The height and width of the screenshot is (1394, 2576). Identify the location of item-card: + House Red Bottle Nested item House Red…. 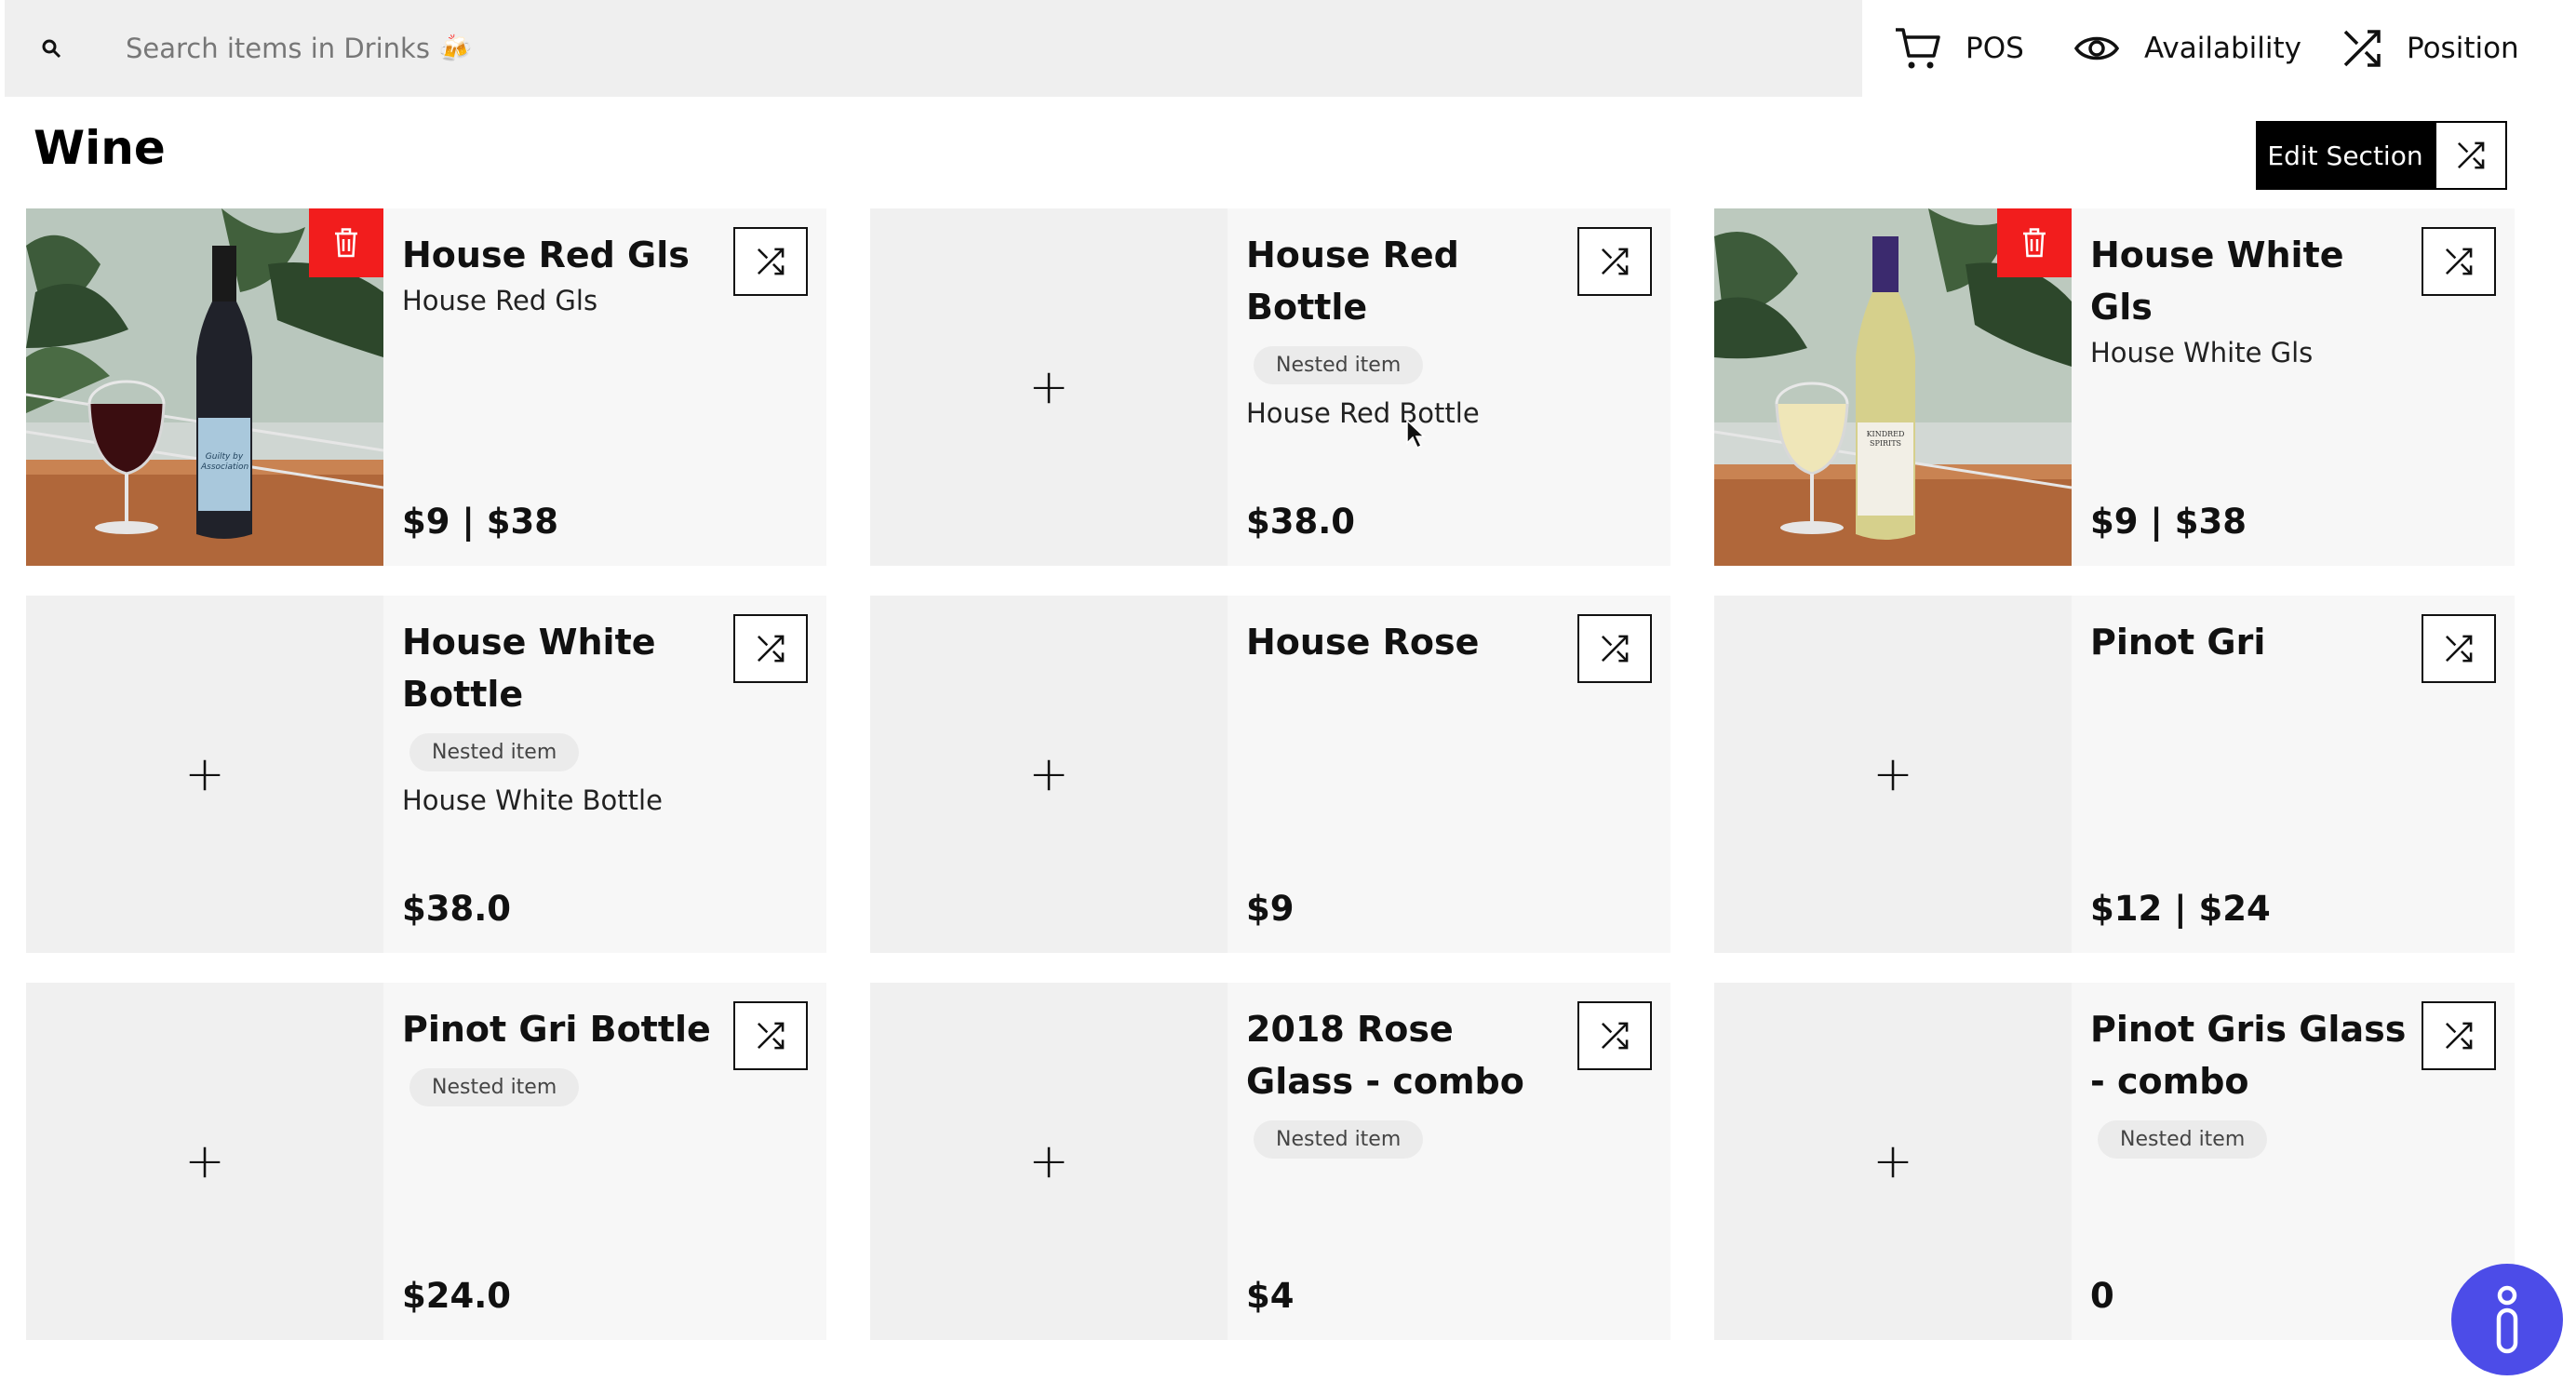
(1270, 387).